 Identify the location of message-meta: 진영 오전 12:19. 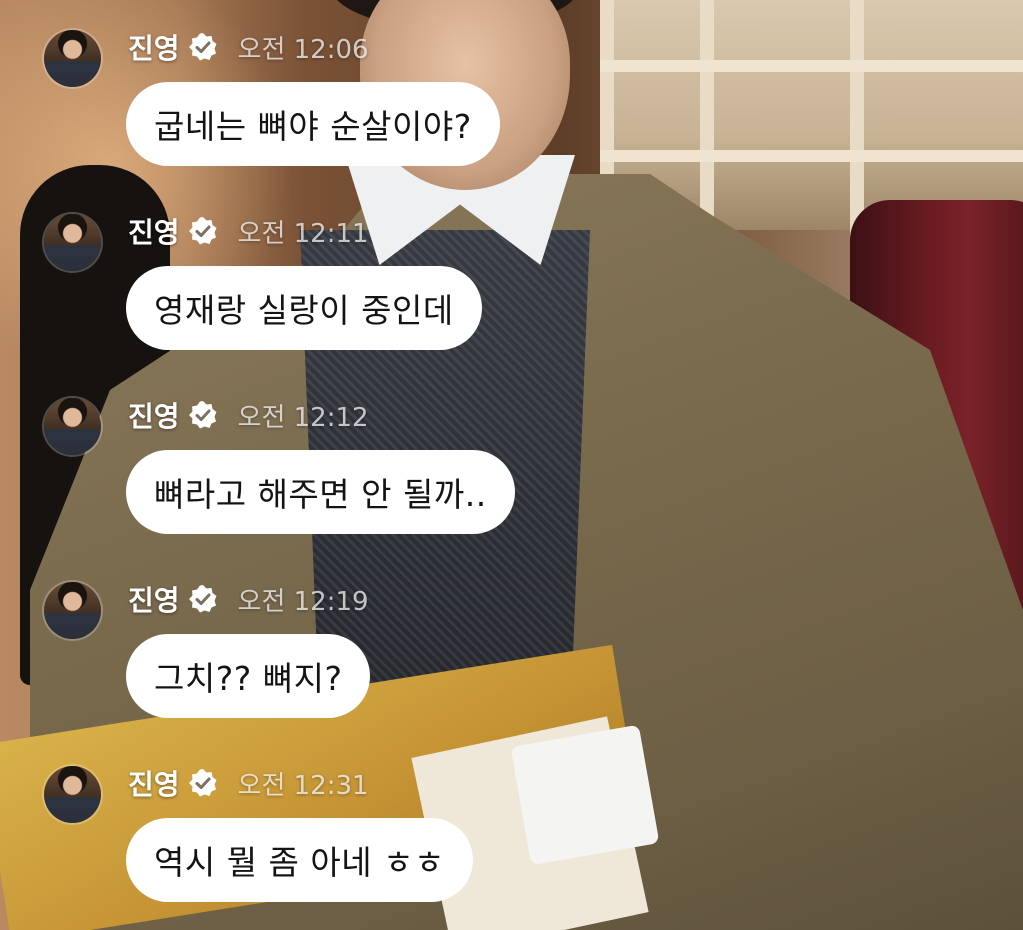
(248, 599).